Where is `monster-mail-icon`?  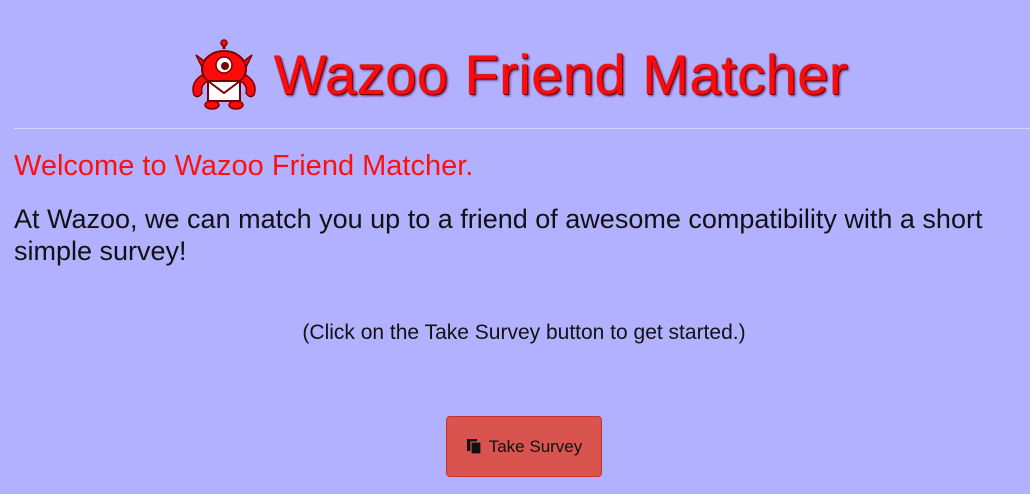
monster-mail-icon is located at coordinates (224, 74).